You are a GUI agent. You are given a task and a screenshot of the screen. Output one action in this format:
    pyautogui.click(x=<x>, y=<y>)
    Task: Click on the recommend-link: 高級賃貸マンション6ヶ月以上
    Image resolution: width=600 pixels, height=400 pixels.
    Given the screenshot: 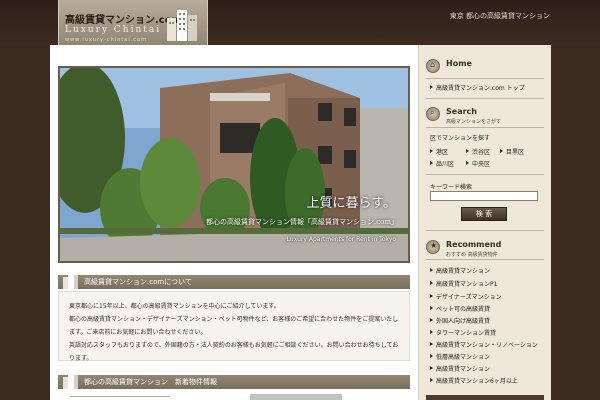 What is the action you would take?
    pyautogui.click(x=477, y=380)
    